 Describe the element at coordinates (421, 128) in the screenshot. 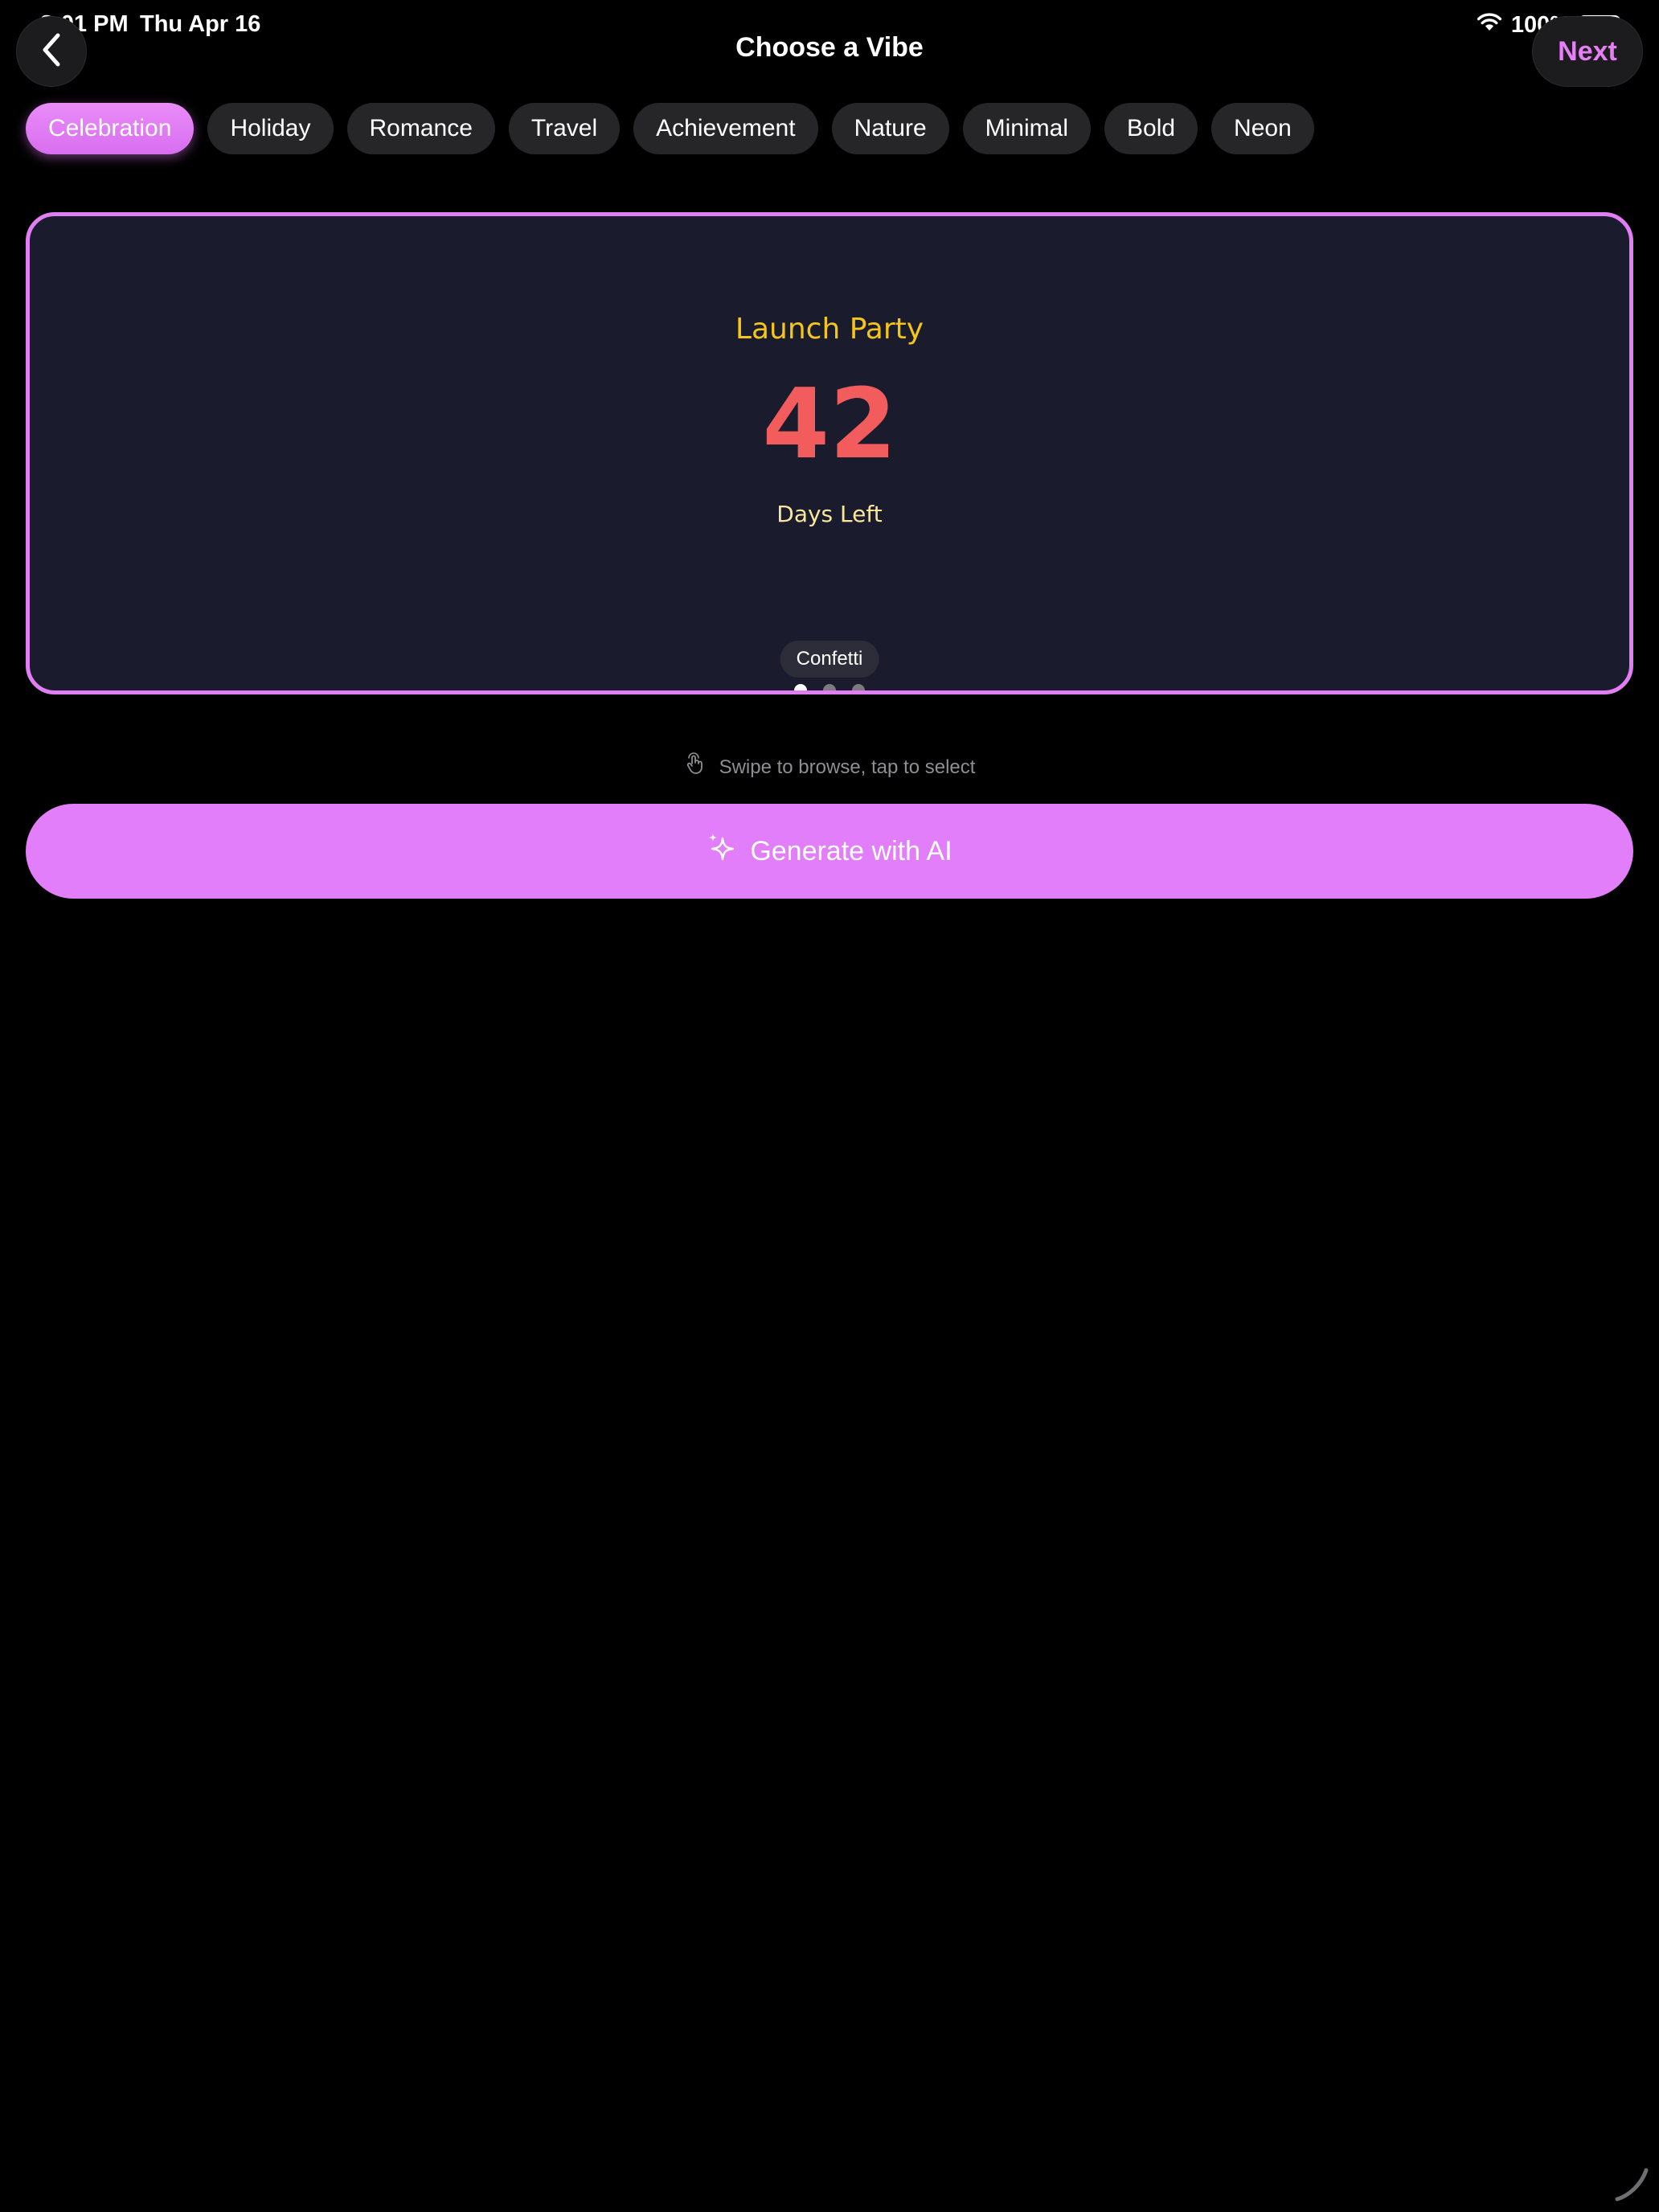

I see `category-chip-romance: Romance` at that location.